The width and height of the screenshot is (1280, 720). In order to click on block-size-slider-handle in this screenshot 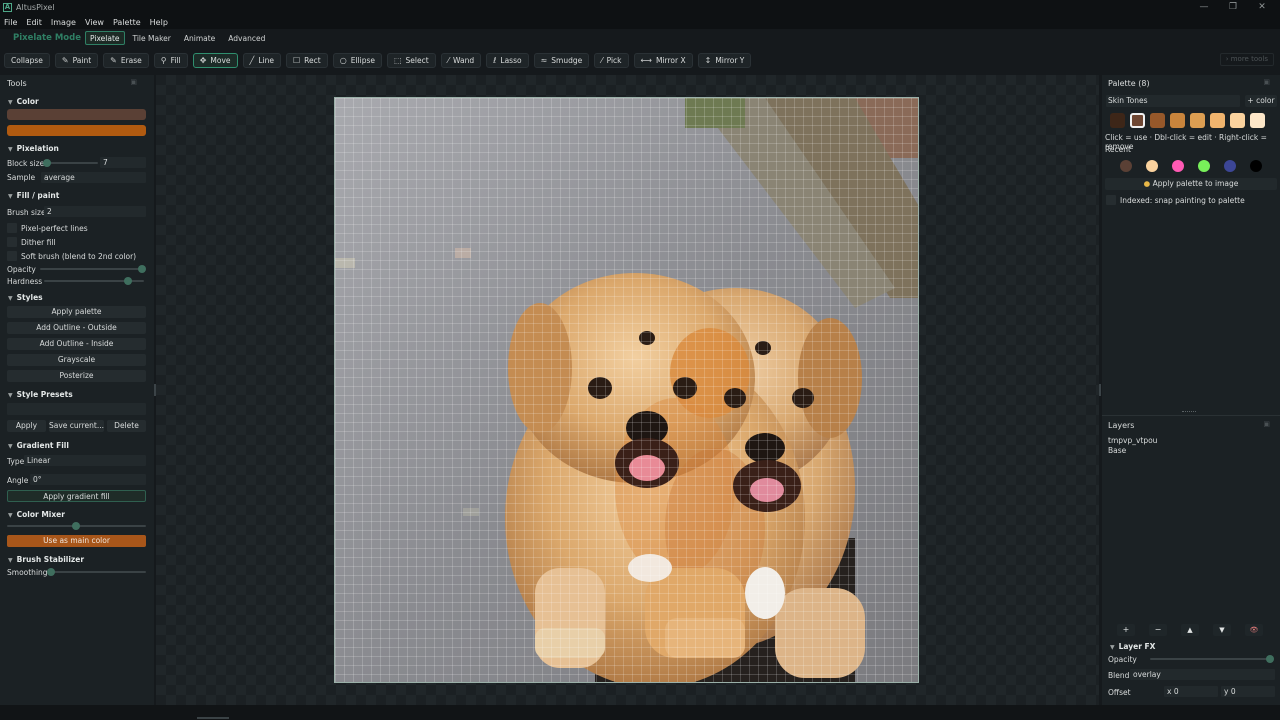, I will do `click(47, 163)`.